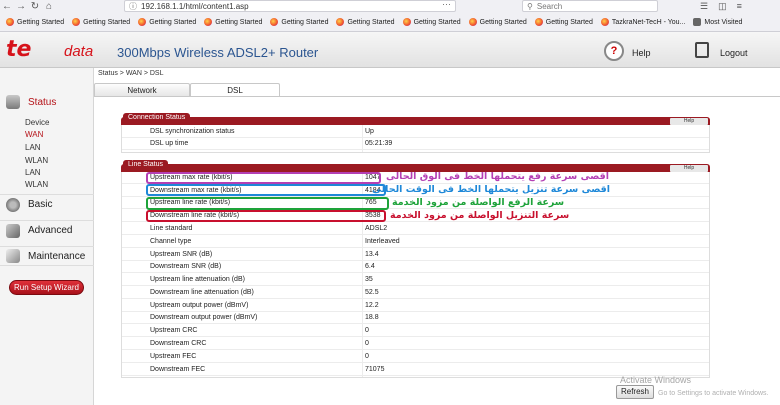  Describe the element at coordinates (13, 204) in the screenshot. I see `basic-icon` at that location.